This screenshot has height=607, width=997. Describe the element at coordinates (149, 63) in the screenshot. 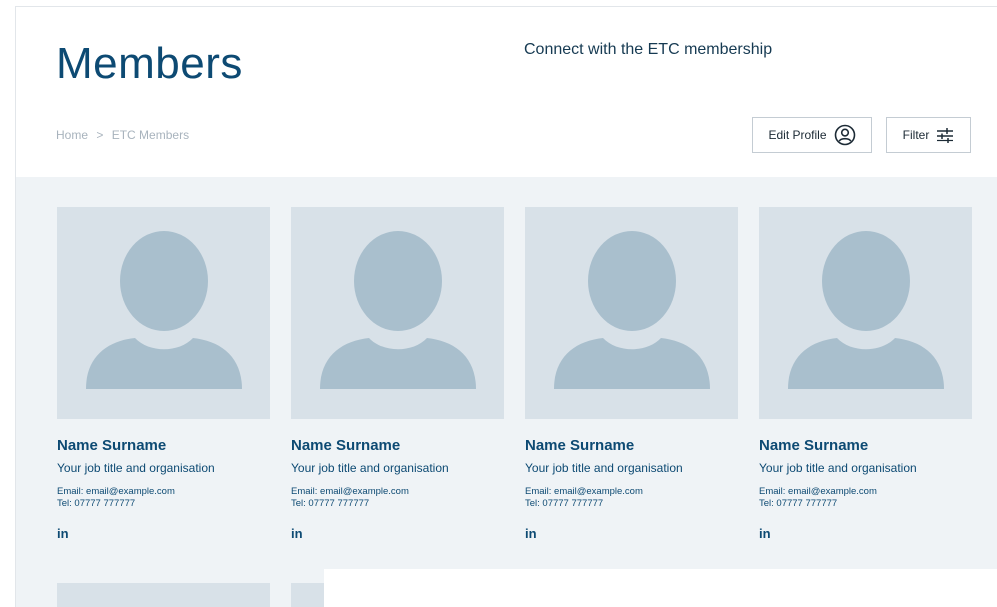

I see `page-title: Members` at that location.